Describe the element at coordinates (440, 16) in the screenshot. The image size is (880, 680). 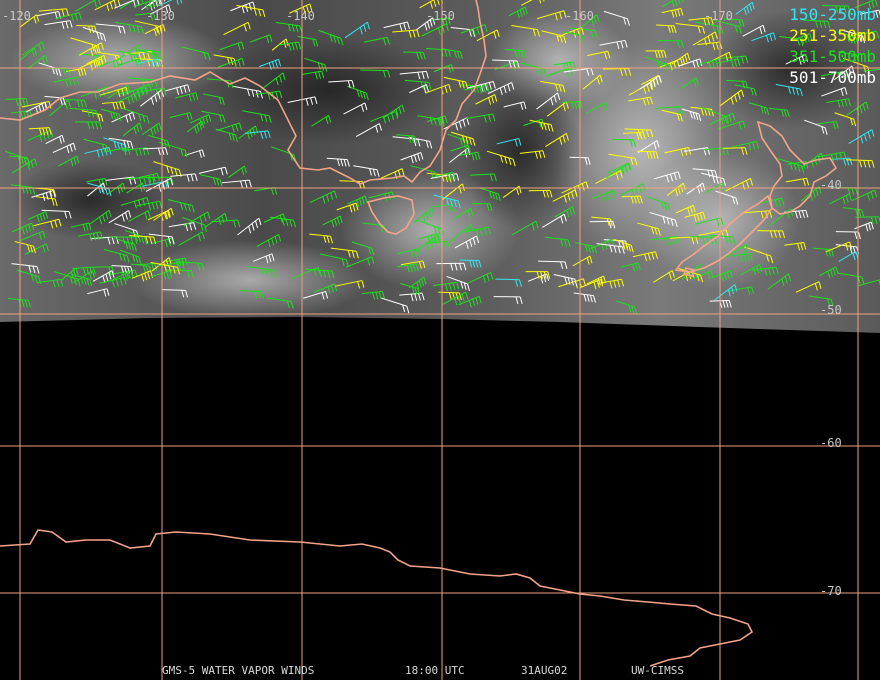
I see `lon-label-150: -150` at that location.